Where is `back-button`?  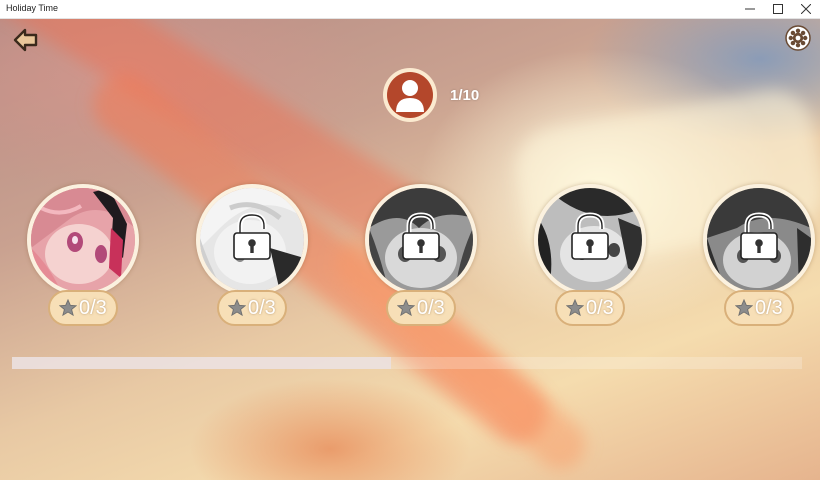
back-button is located at coordinates (26, 40).